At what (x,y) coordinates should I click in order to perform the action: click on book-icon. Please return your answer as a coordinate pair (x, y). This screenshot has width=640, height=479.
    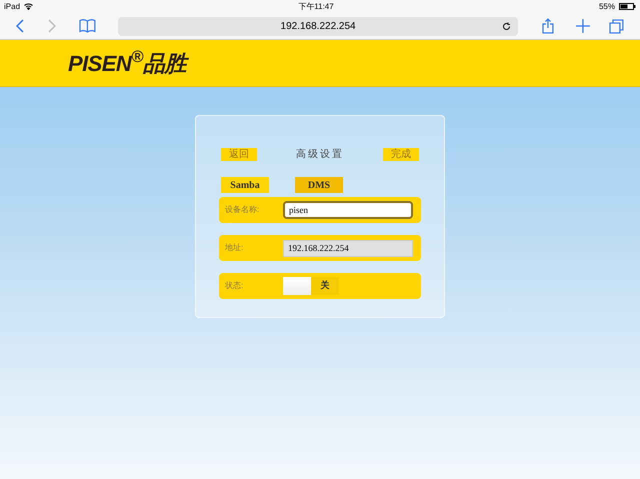
    Looking at the image, I should click on (87, 26).